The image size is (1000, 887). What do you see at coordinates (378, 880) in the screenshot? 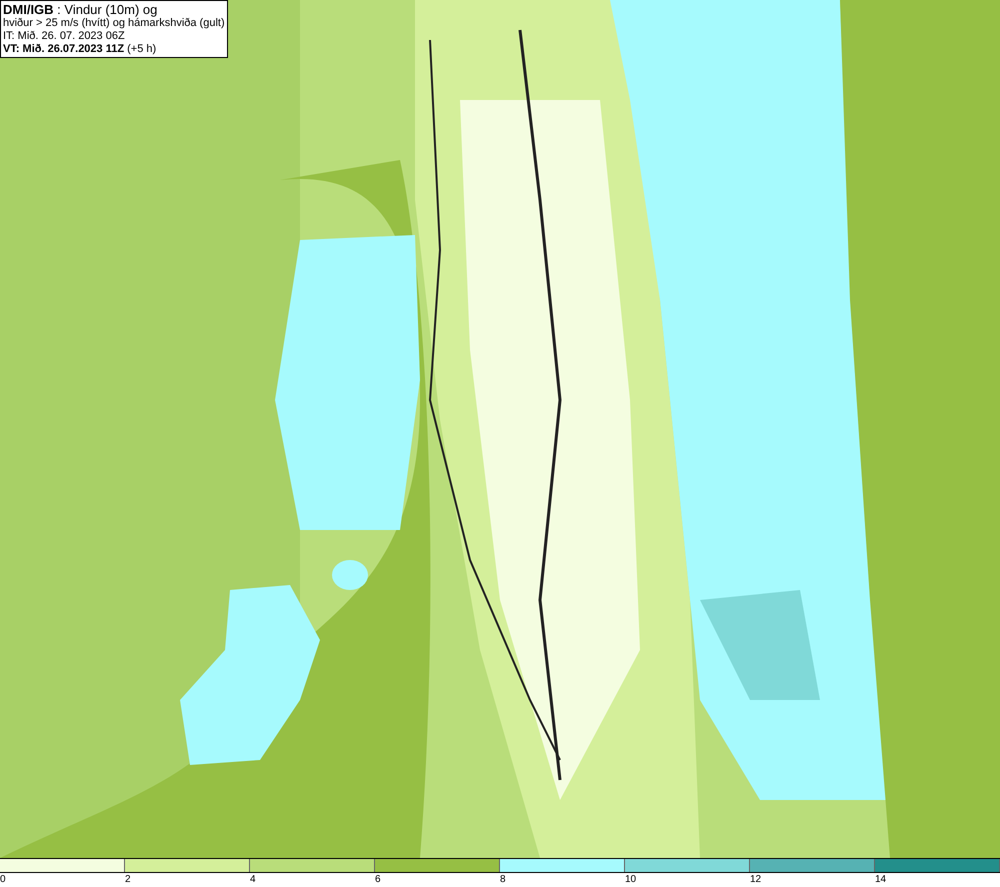
I see `legend-tick-label: 6` at bounding box center [378, 880].